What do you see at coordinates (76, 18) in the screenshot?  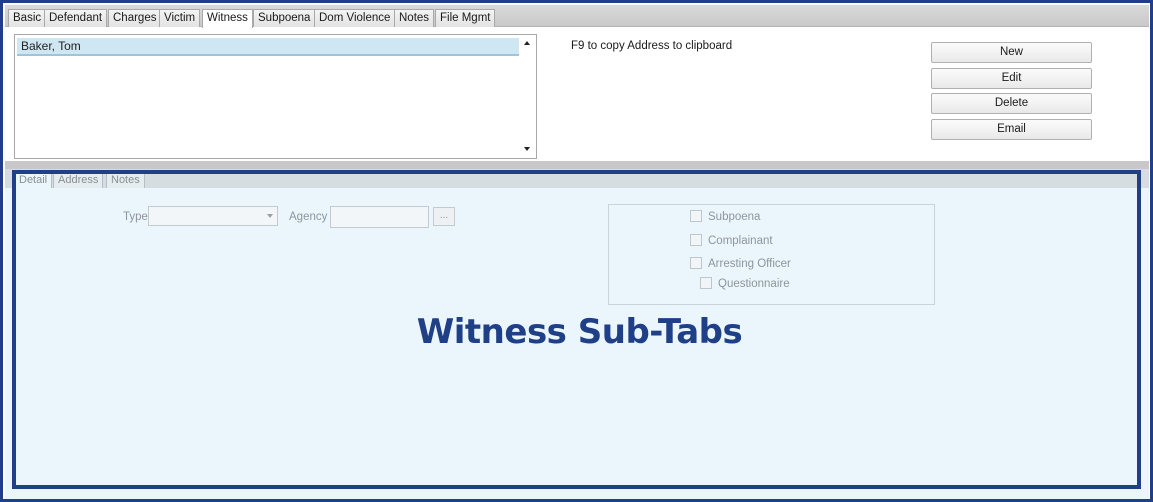 I see `tab-defendant: Defendant` at bounding box center [76, 18].